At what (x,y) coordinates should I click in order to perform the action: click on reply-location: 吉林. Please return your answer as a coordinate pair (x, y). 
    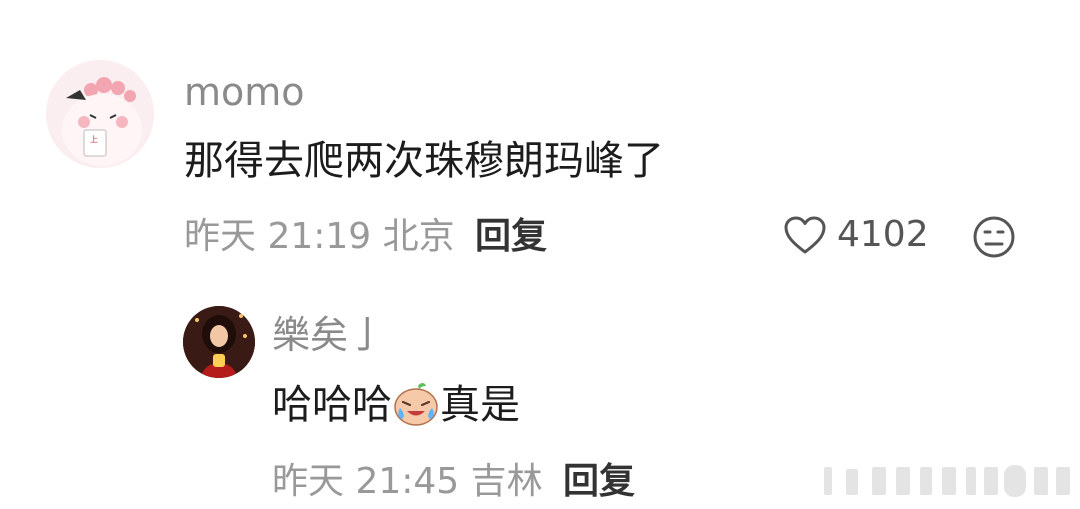
    Looking at the image, I should click on (506, 481).